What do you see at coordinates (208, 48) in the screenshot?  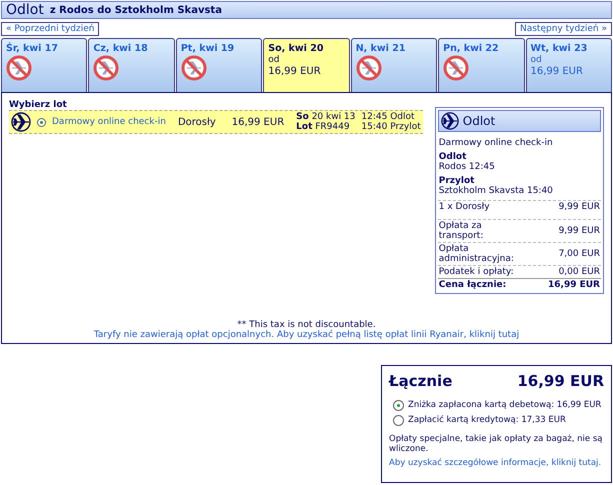 I see `day-label: Pt, kwi 19` at bounding box center [208, 48].